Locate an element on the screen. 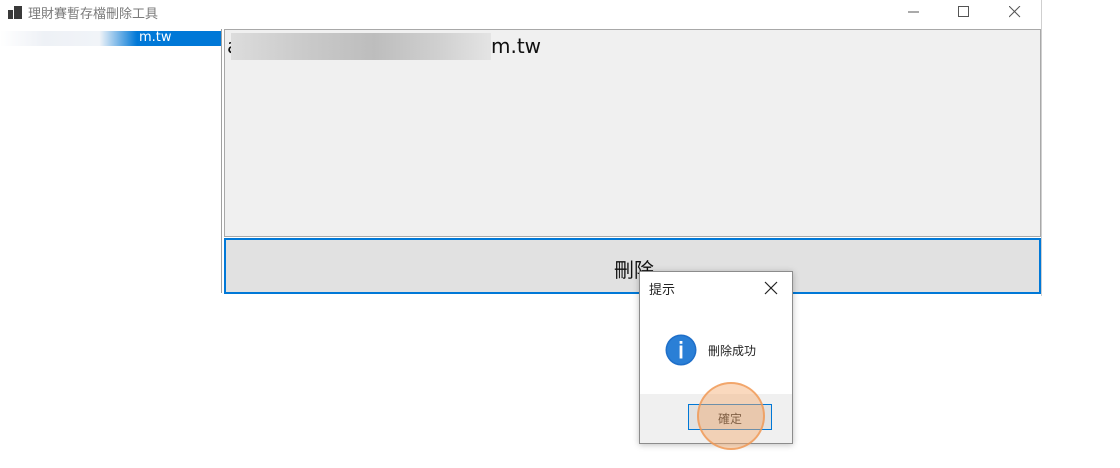  maximize-icon is located at coordinates (963, 11).